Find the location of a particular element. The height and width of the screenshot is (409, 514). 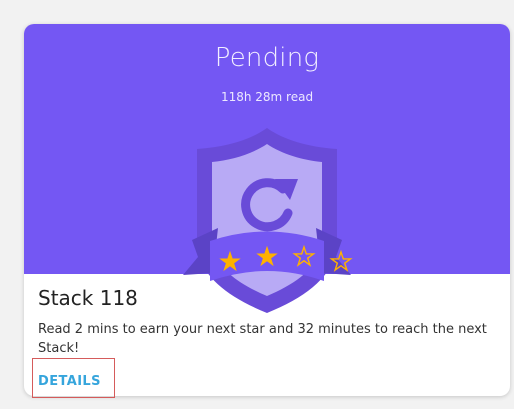

read-time: 118h 28m read is located at coordinates (267, 97).